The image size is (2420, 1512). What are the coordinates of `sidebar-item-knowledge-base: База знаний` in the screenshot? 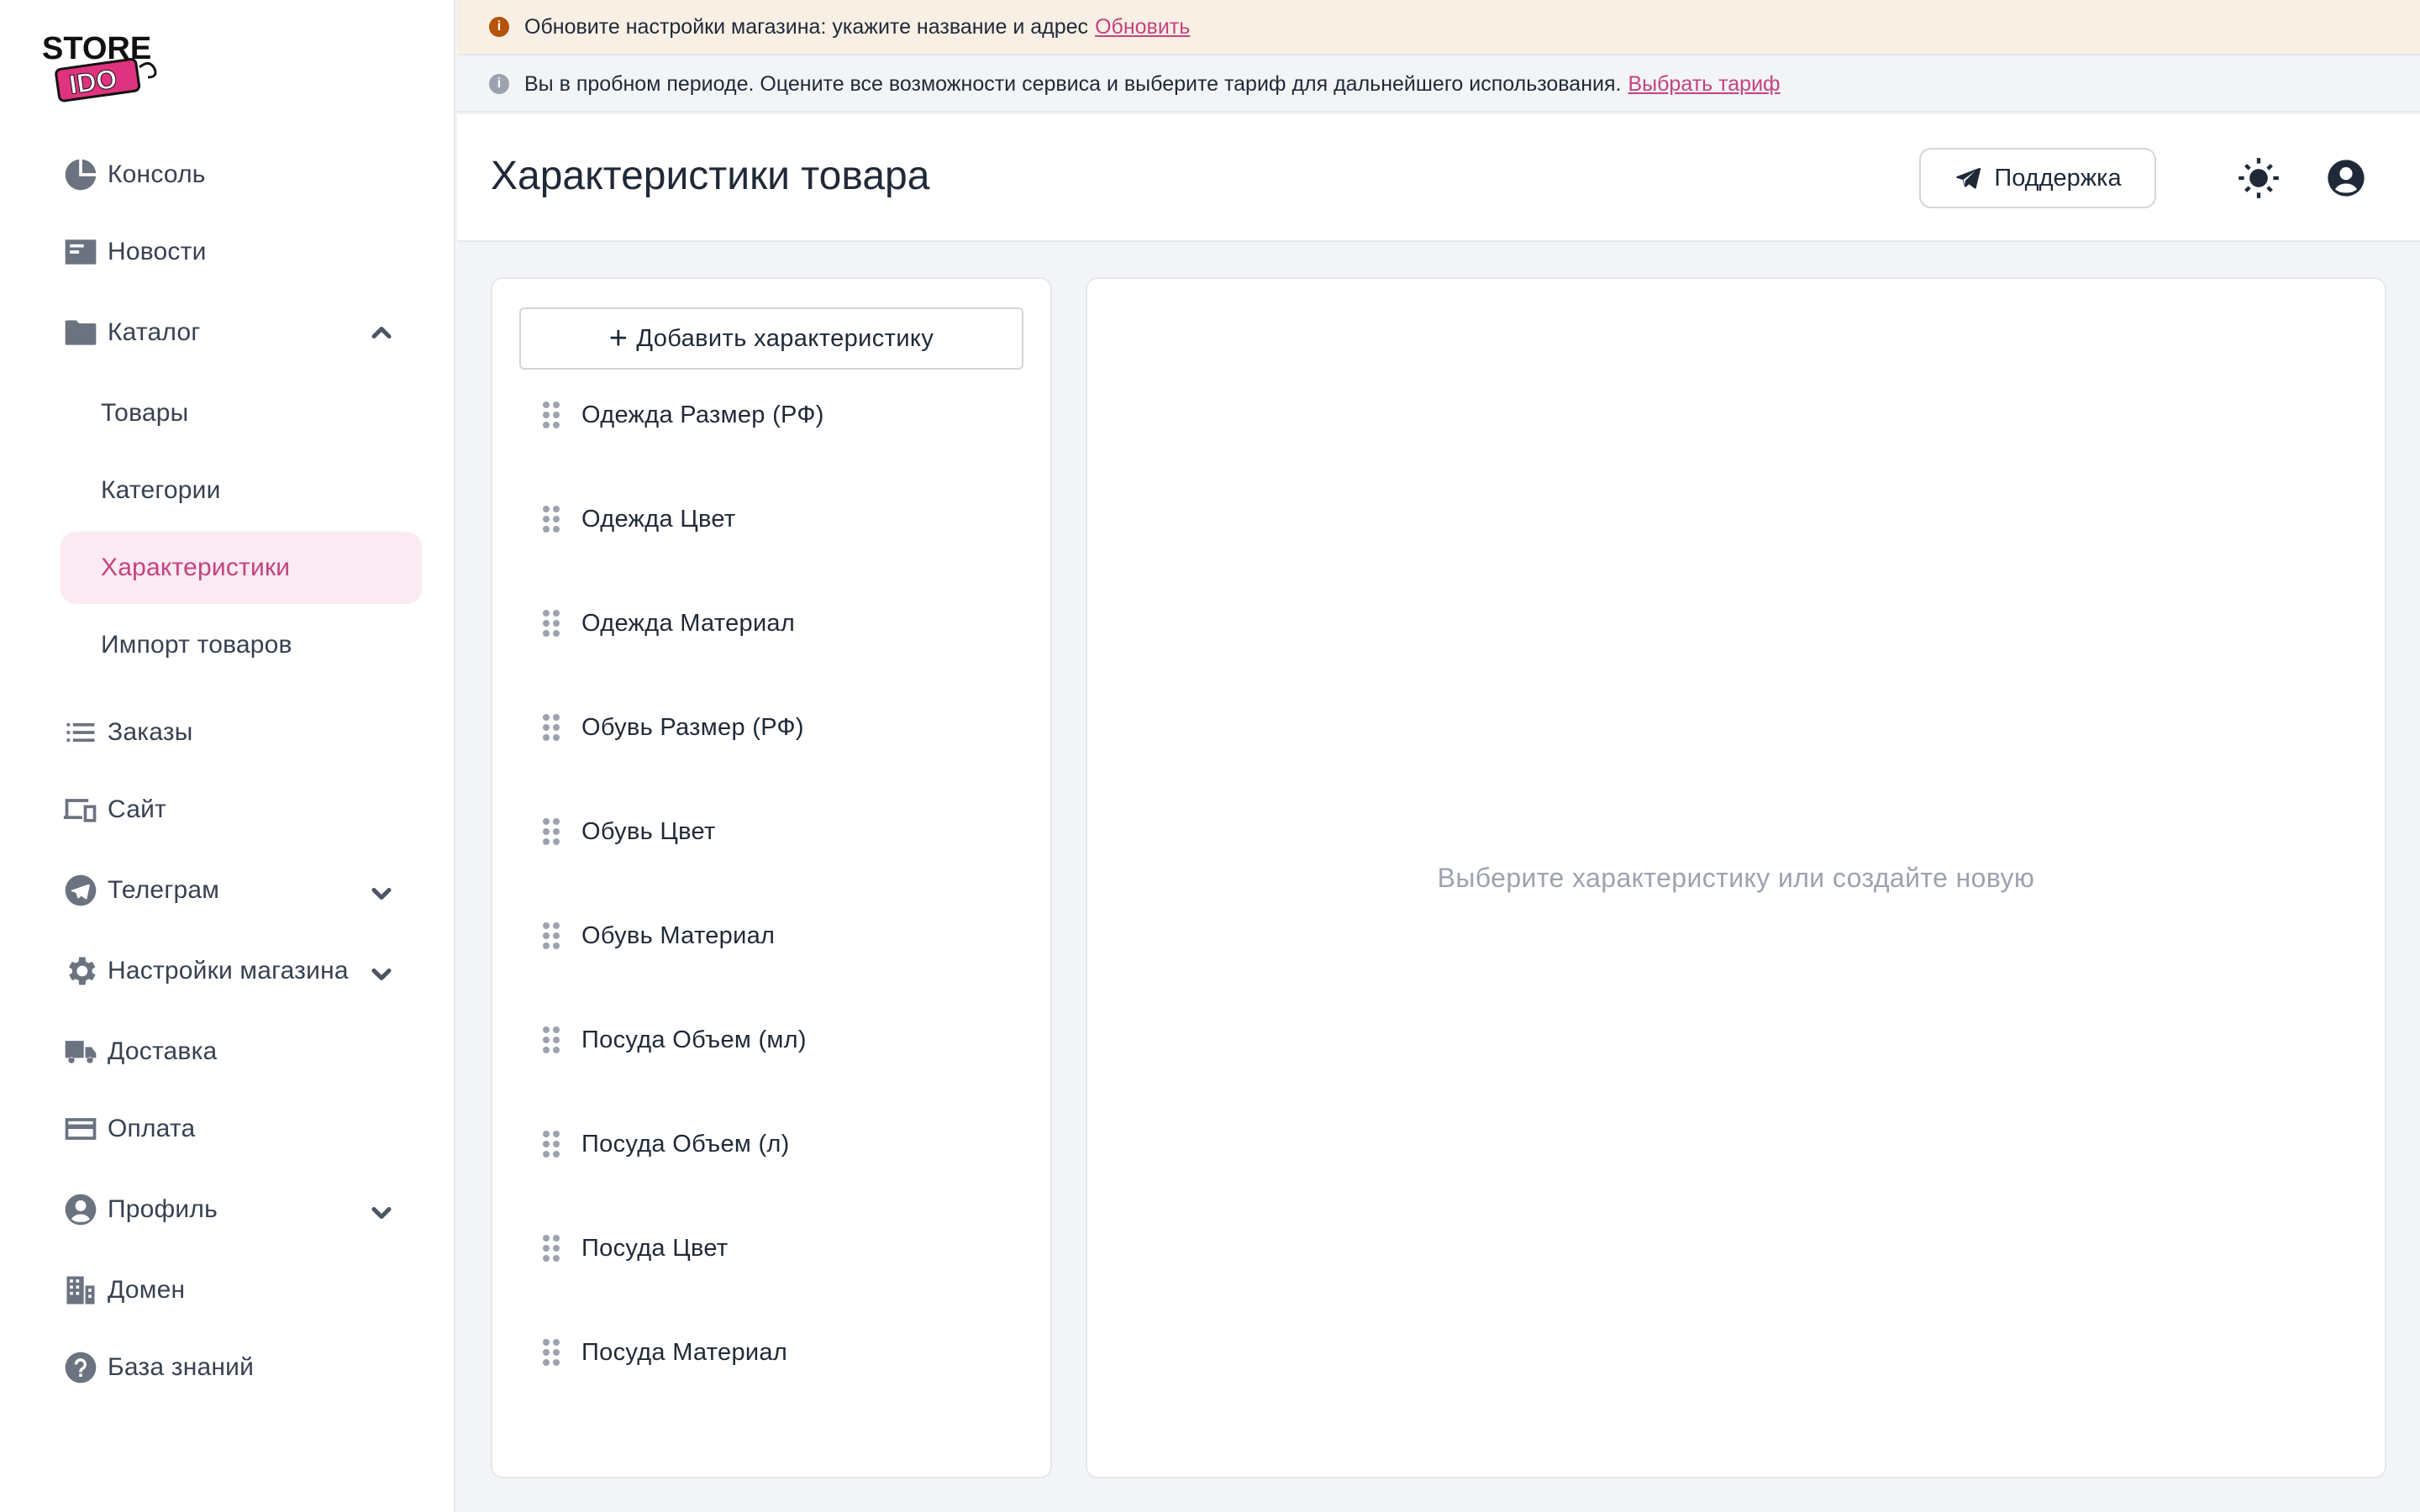 It's located at (241, 1367).